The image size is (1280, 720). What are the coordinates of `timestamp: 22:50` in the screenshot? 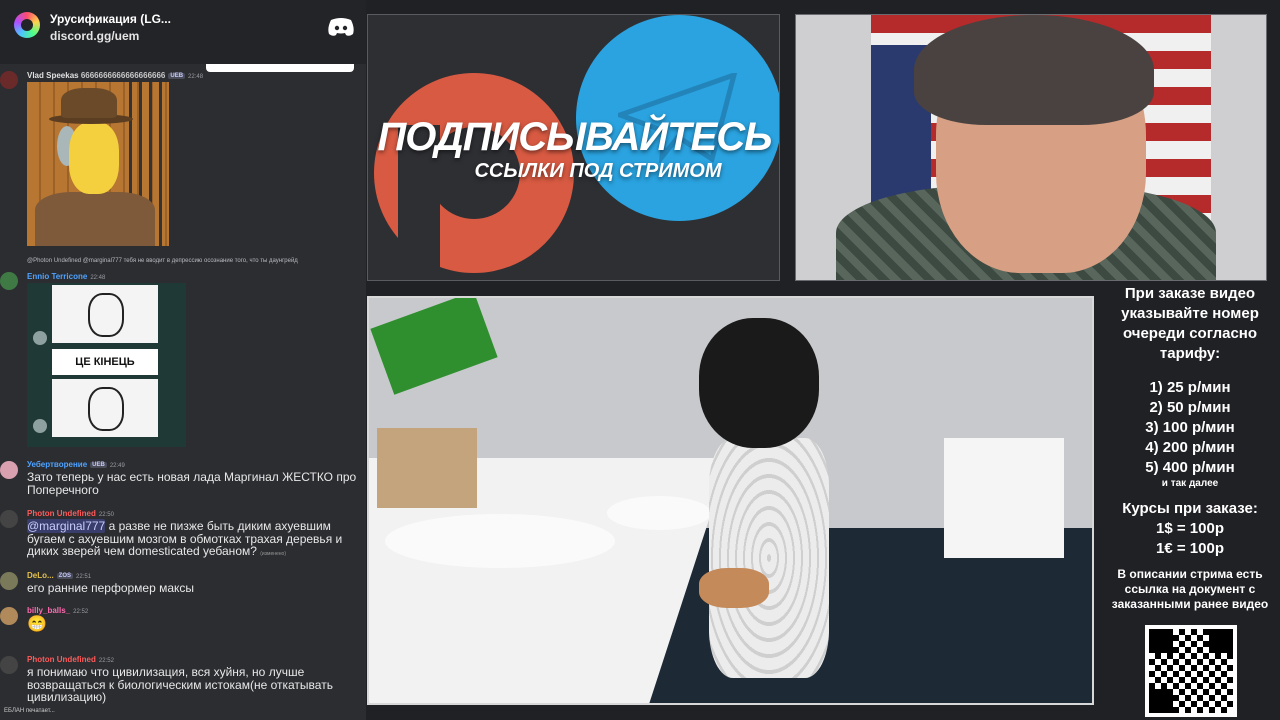 It's located at (106, 515).